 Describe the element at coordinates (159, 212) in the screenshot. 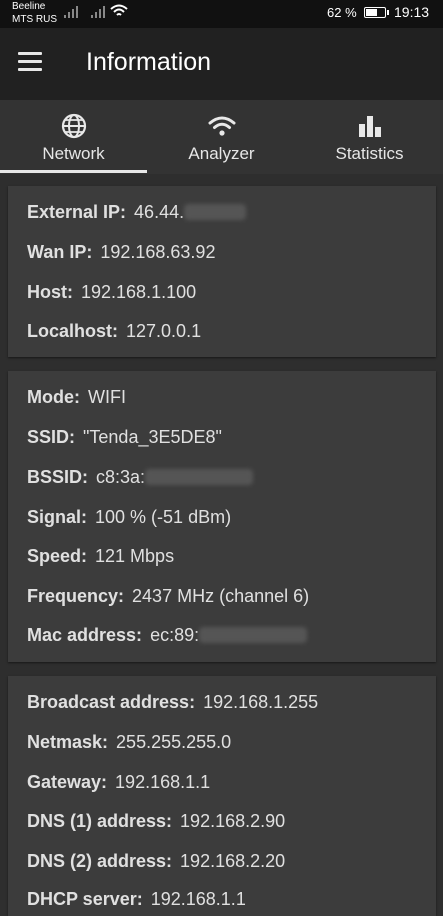

I see `info-value: 46.44.` at that location.